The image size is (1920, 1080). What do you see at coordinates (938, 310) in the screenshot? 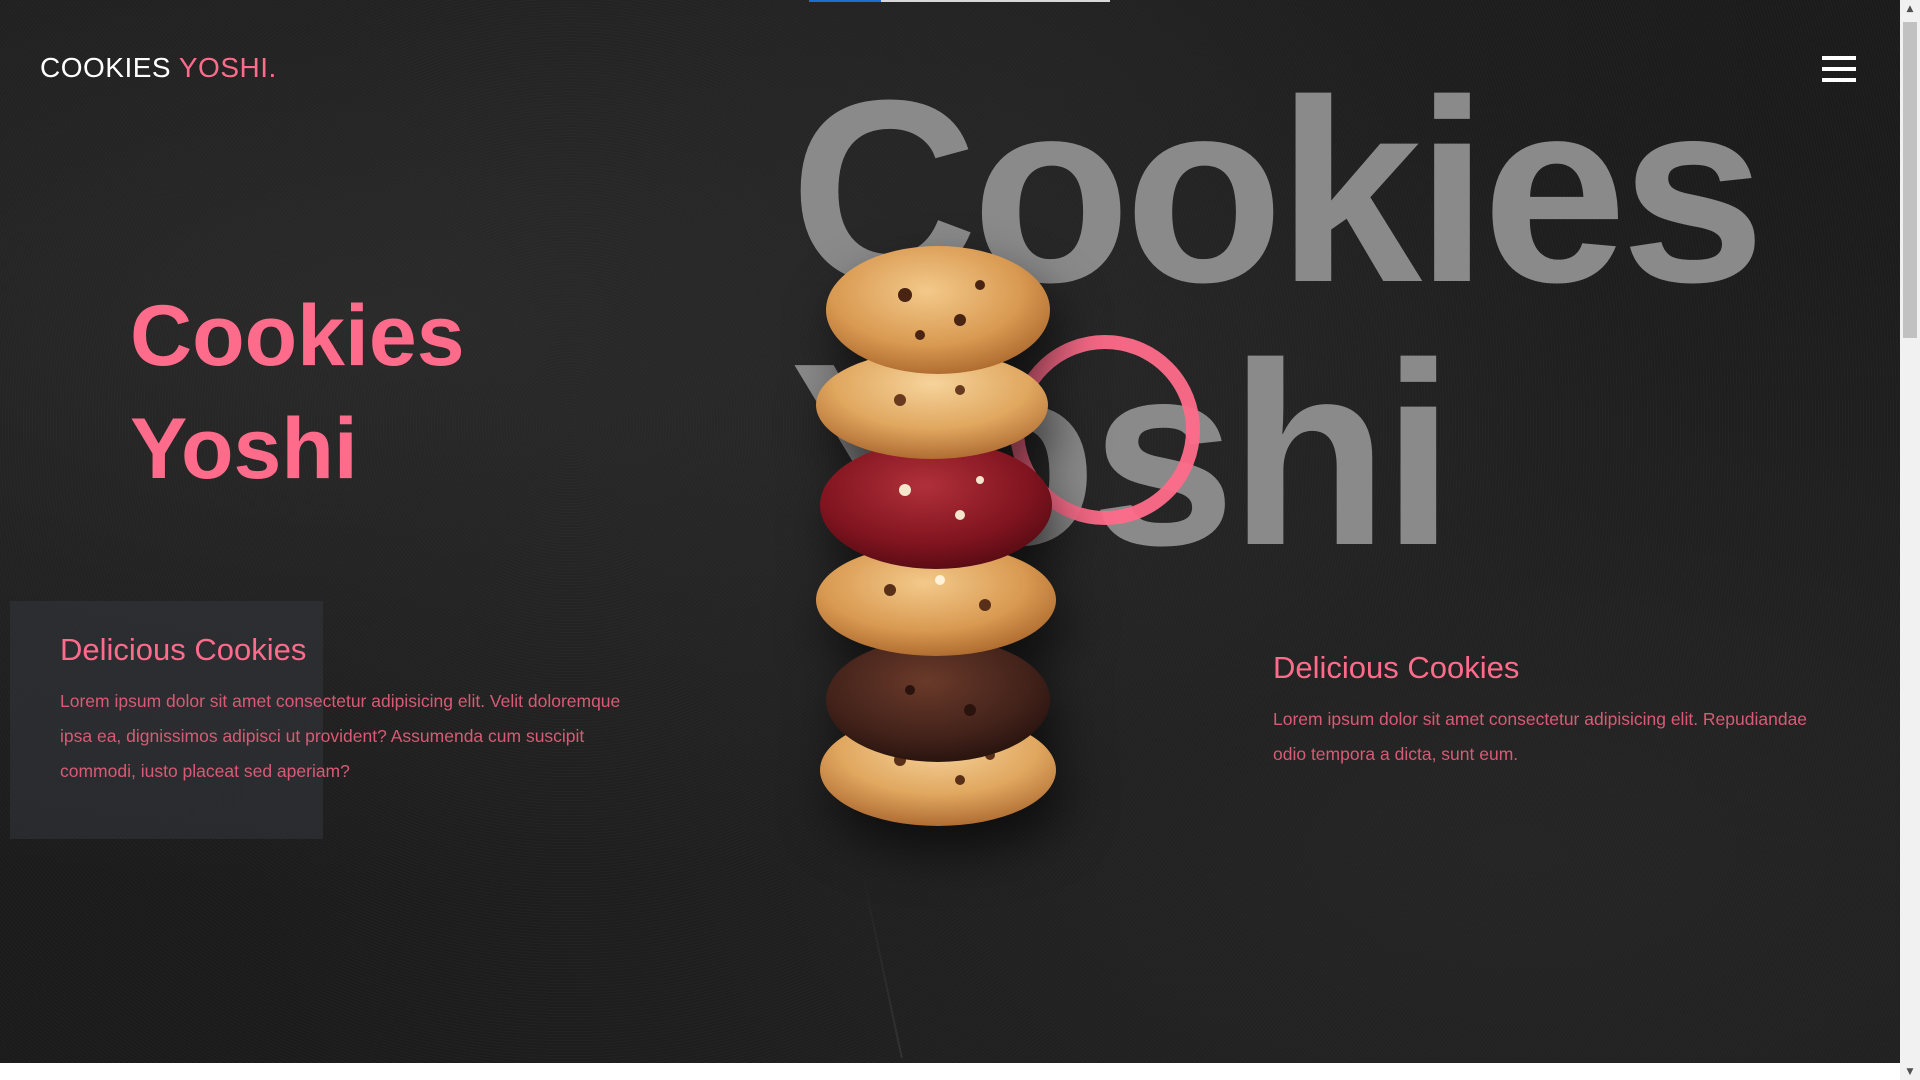
I see `cookie-top` at bounding box center [938, 310].